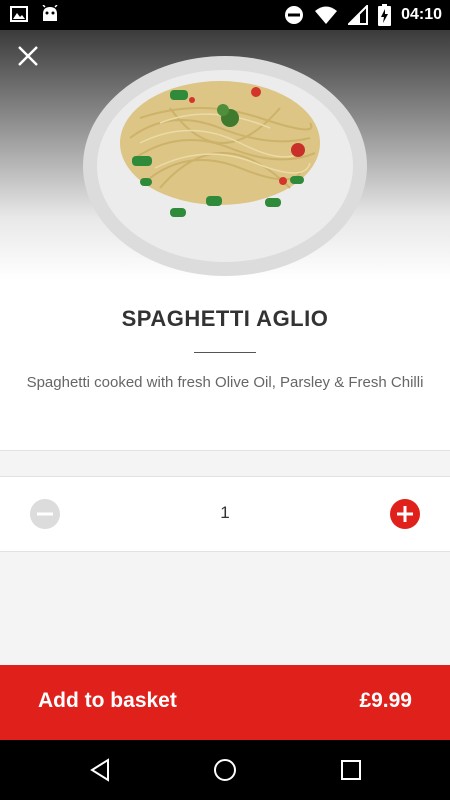 Image resolution: width=450 pixels, height=800 pixels. Describe the element at coordinates (19, 14) in the screenshot. I see `image-icon` at that location.